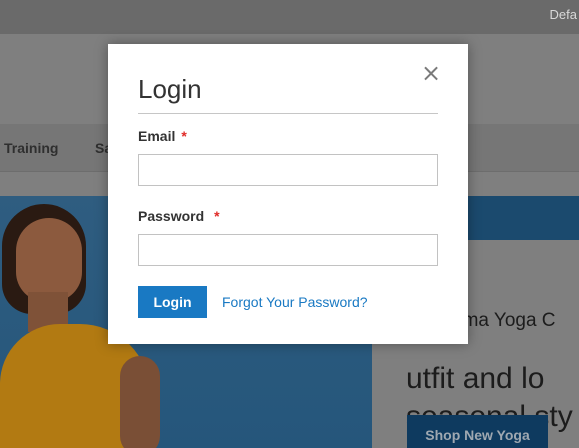 The height and width of the screenshot is (448, 579). I want to click on top-header-bar: Defa, so click(289, 17).